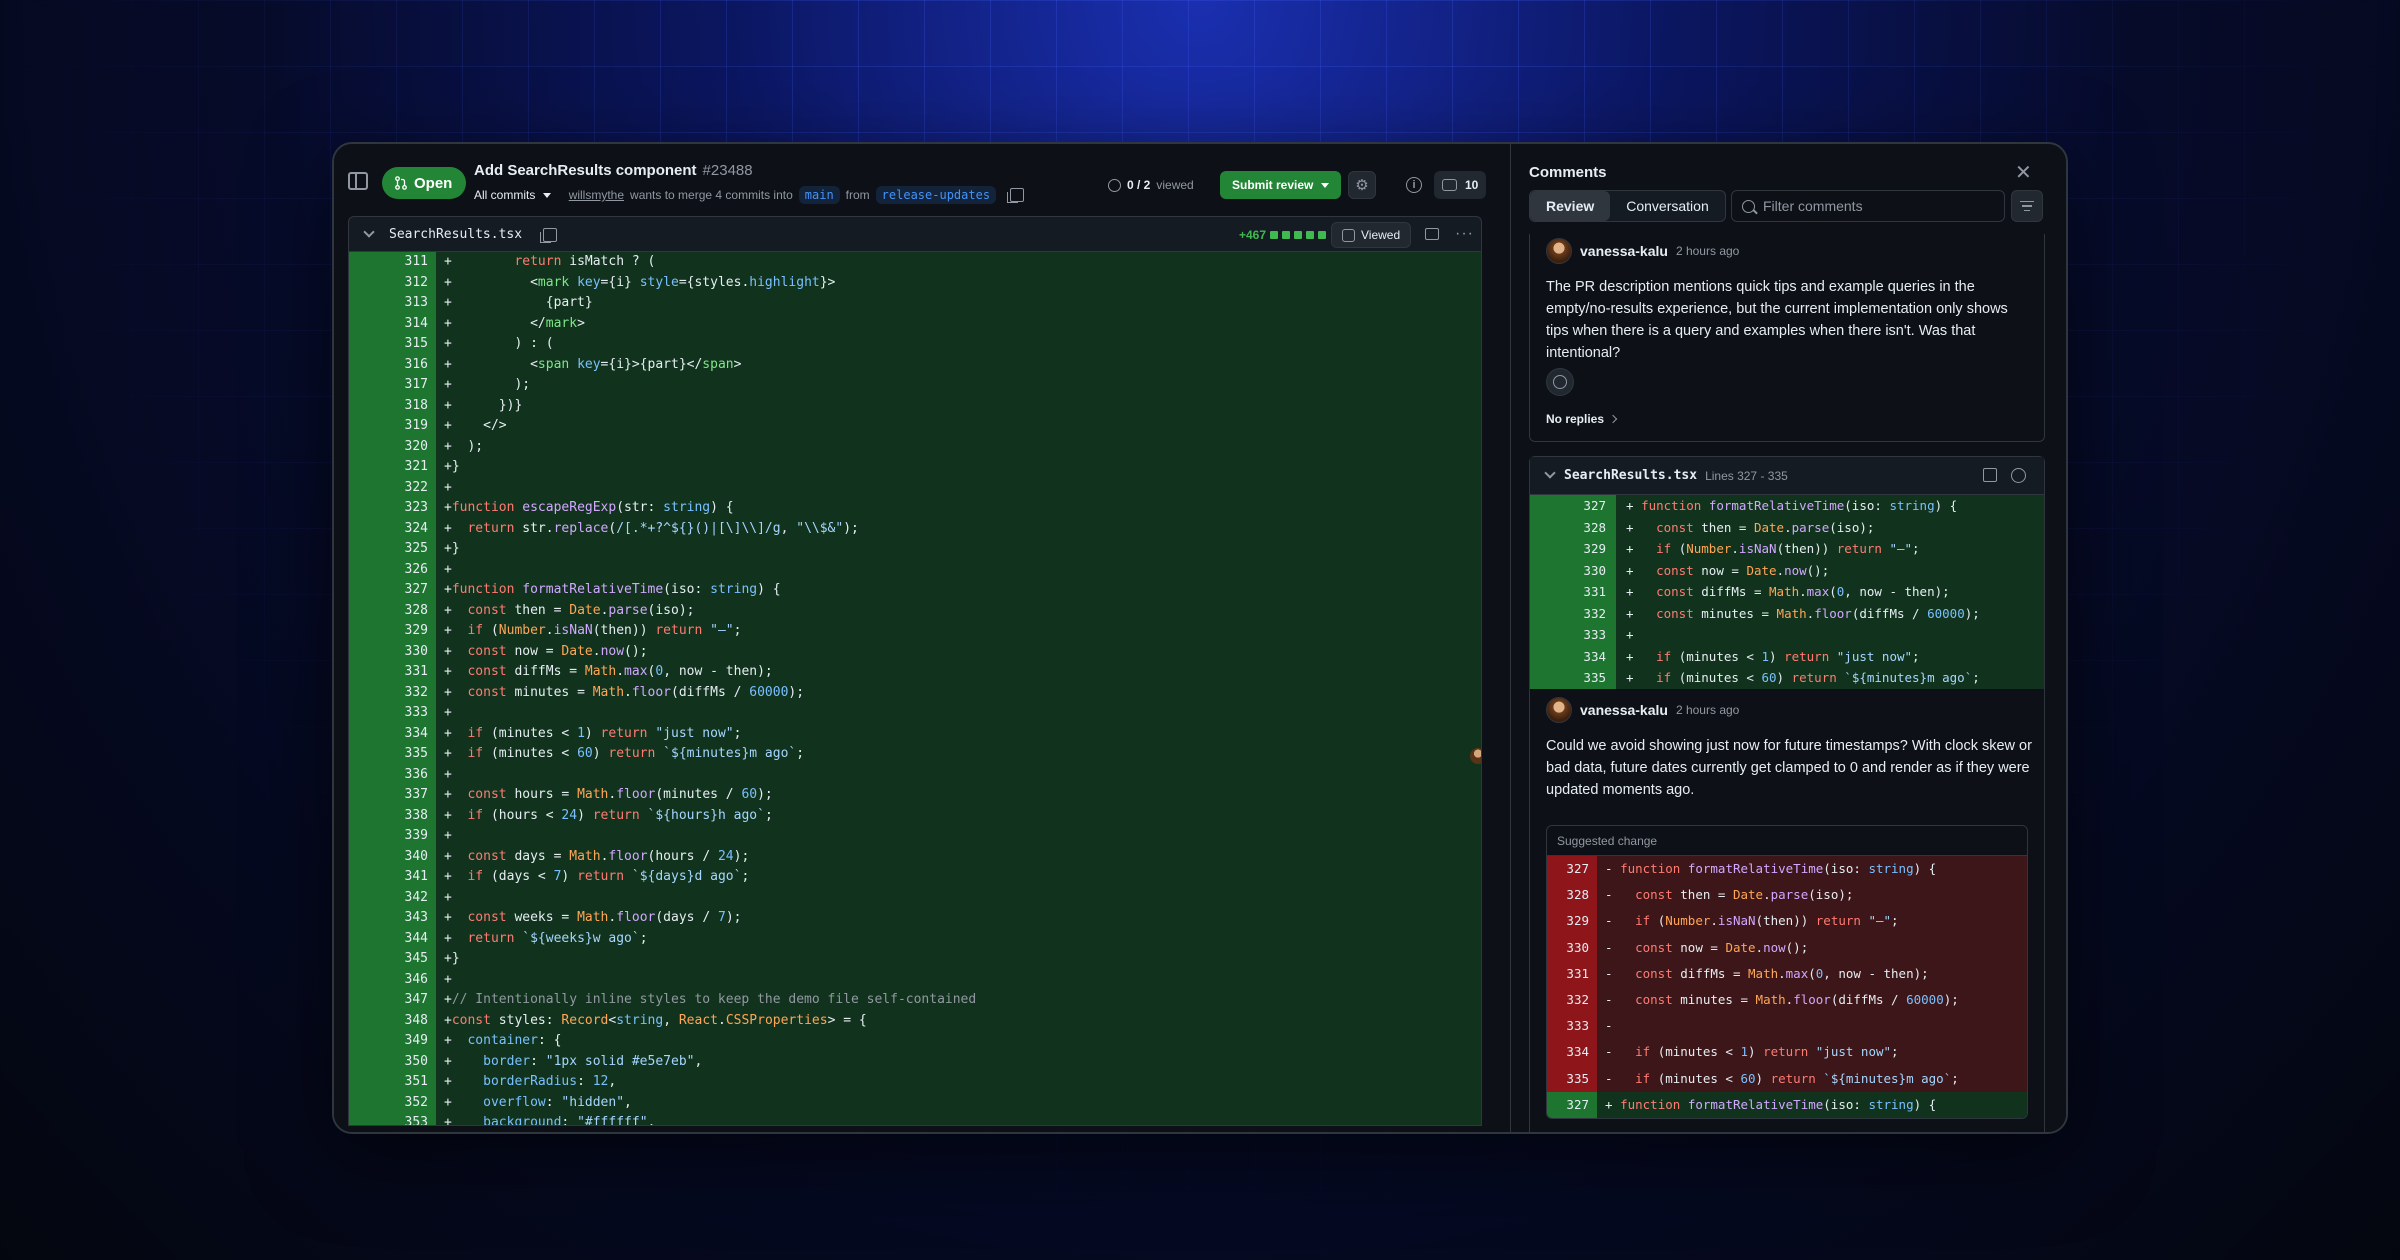 Image resolution: width=2400 pixels, height=1260 pixels. What do you see at coordinates (411, 856) in the screenshot?
I see `new-line-number: 340` at bounding box center [411, 856].